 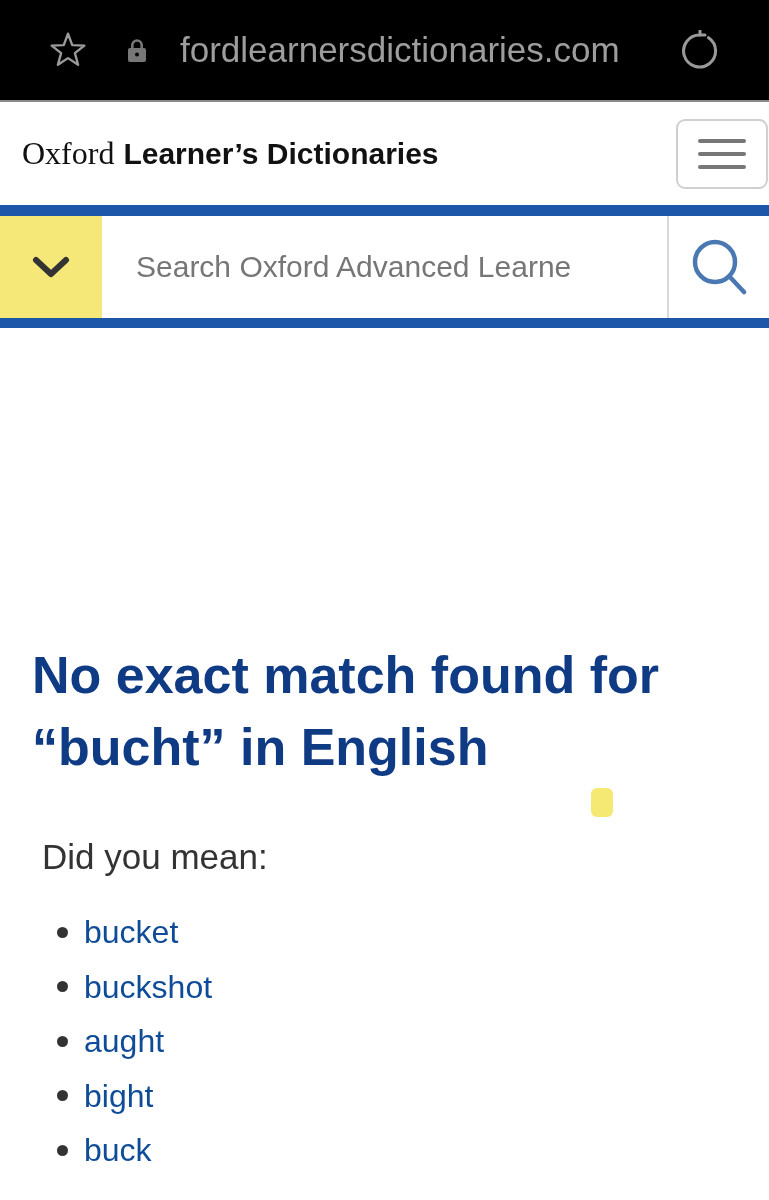 What do you see at coordinates (346, 711) in the screenshot?
I see `results-heading: No exact match found for “bucht” in English` at bounding box center [346, 711].